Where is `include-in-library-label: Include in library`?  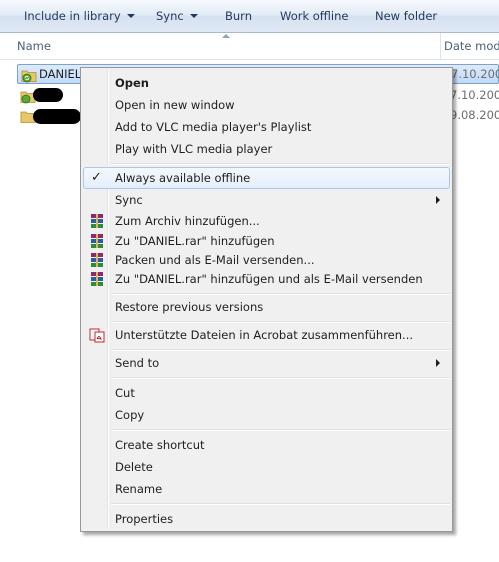
include-in-library-label: Include in library is located at coordinates (72, 16).